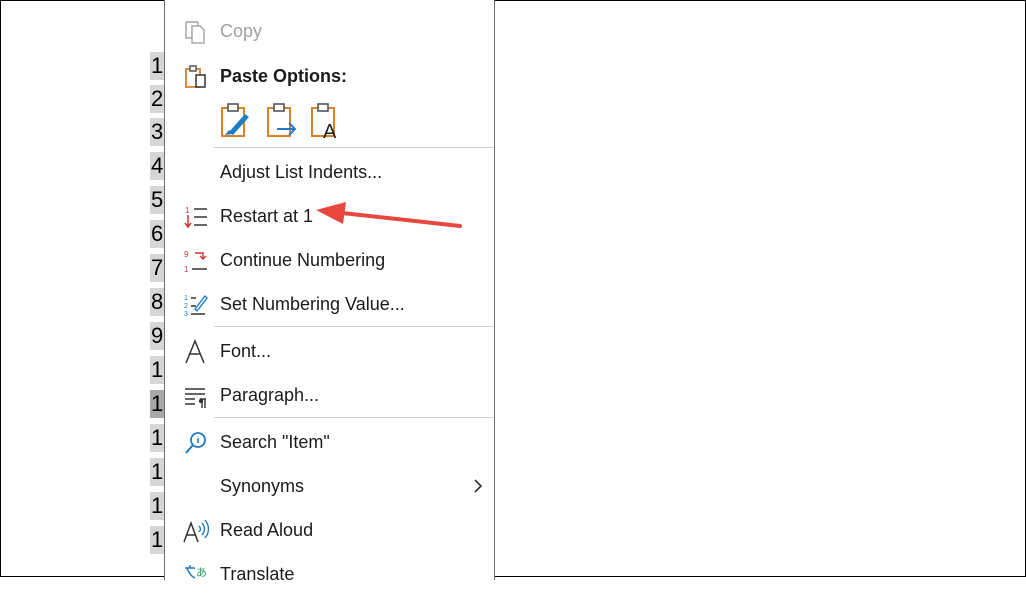 The height and width of the screenshot is (593, 1026). Describe the element at coordinates (195, 262) in the screenshot. I see `continue-numbering-icon: 9 1` at that location.